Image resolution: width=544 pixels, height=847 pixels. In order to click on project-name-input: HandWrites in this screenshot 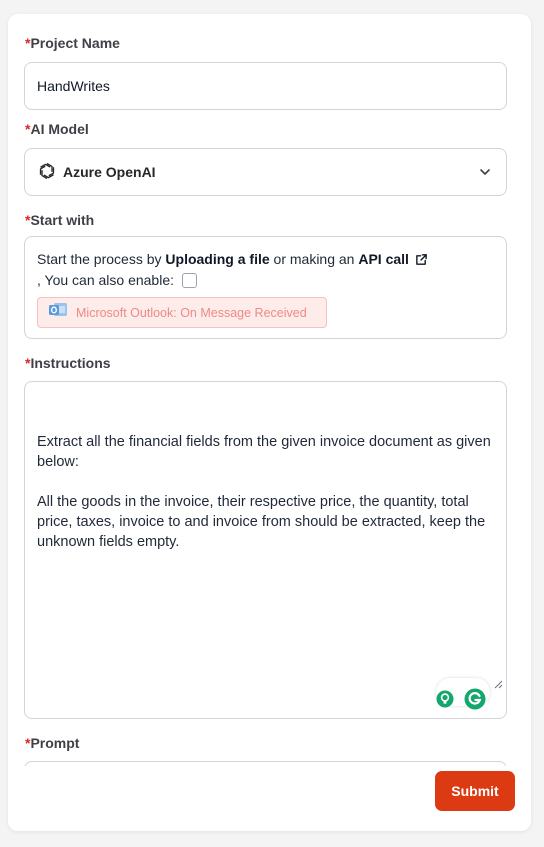, I will do `click(265, 86)`.